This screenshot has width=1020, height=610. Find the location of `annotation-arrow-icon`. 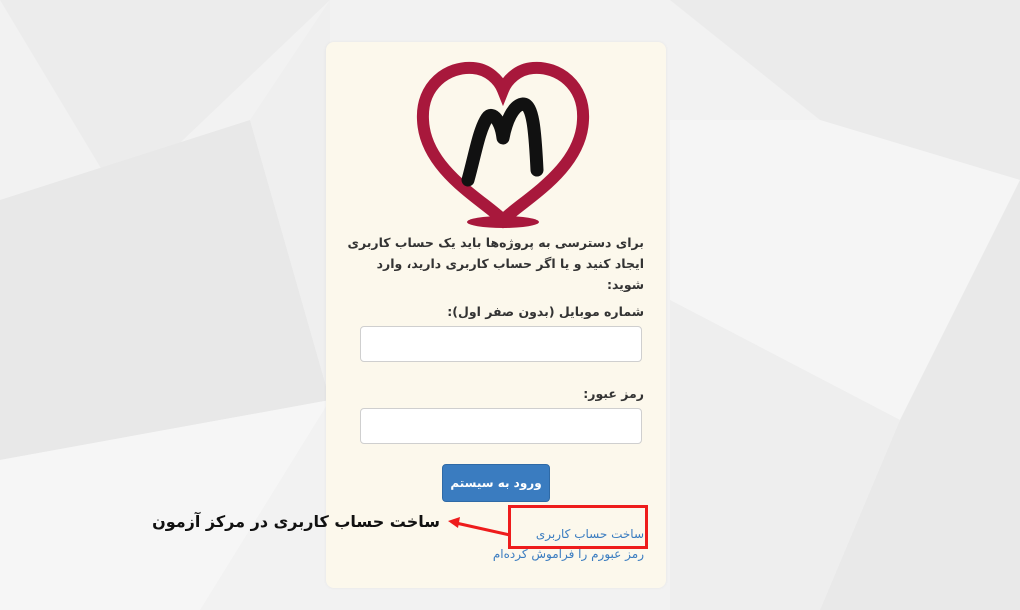

annotation-arrow-icon is located at coordinates (479, 527).